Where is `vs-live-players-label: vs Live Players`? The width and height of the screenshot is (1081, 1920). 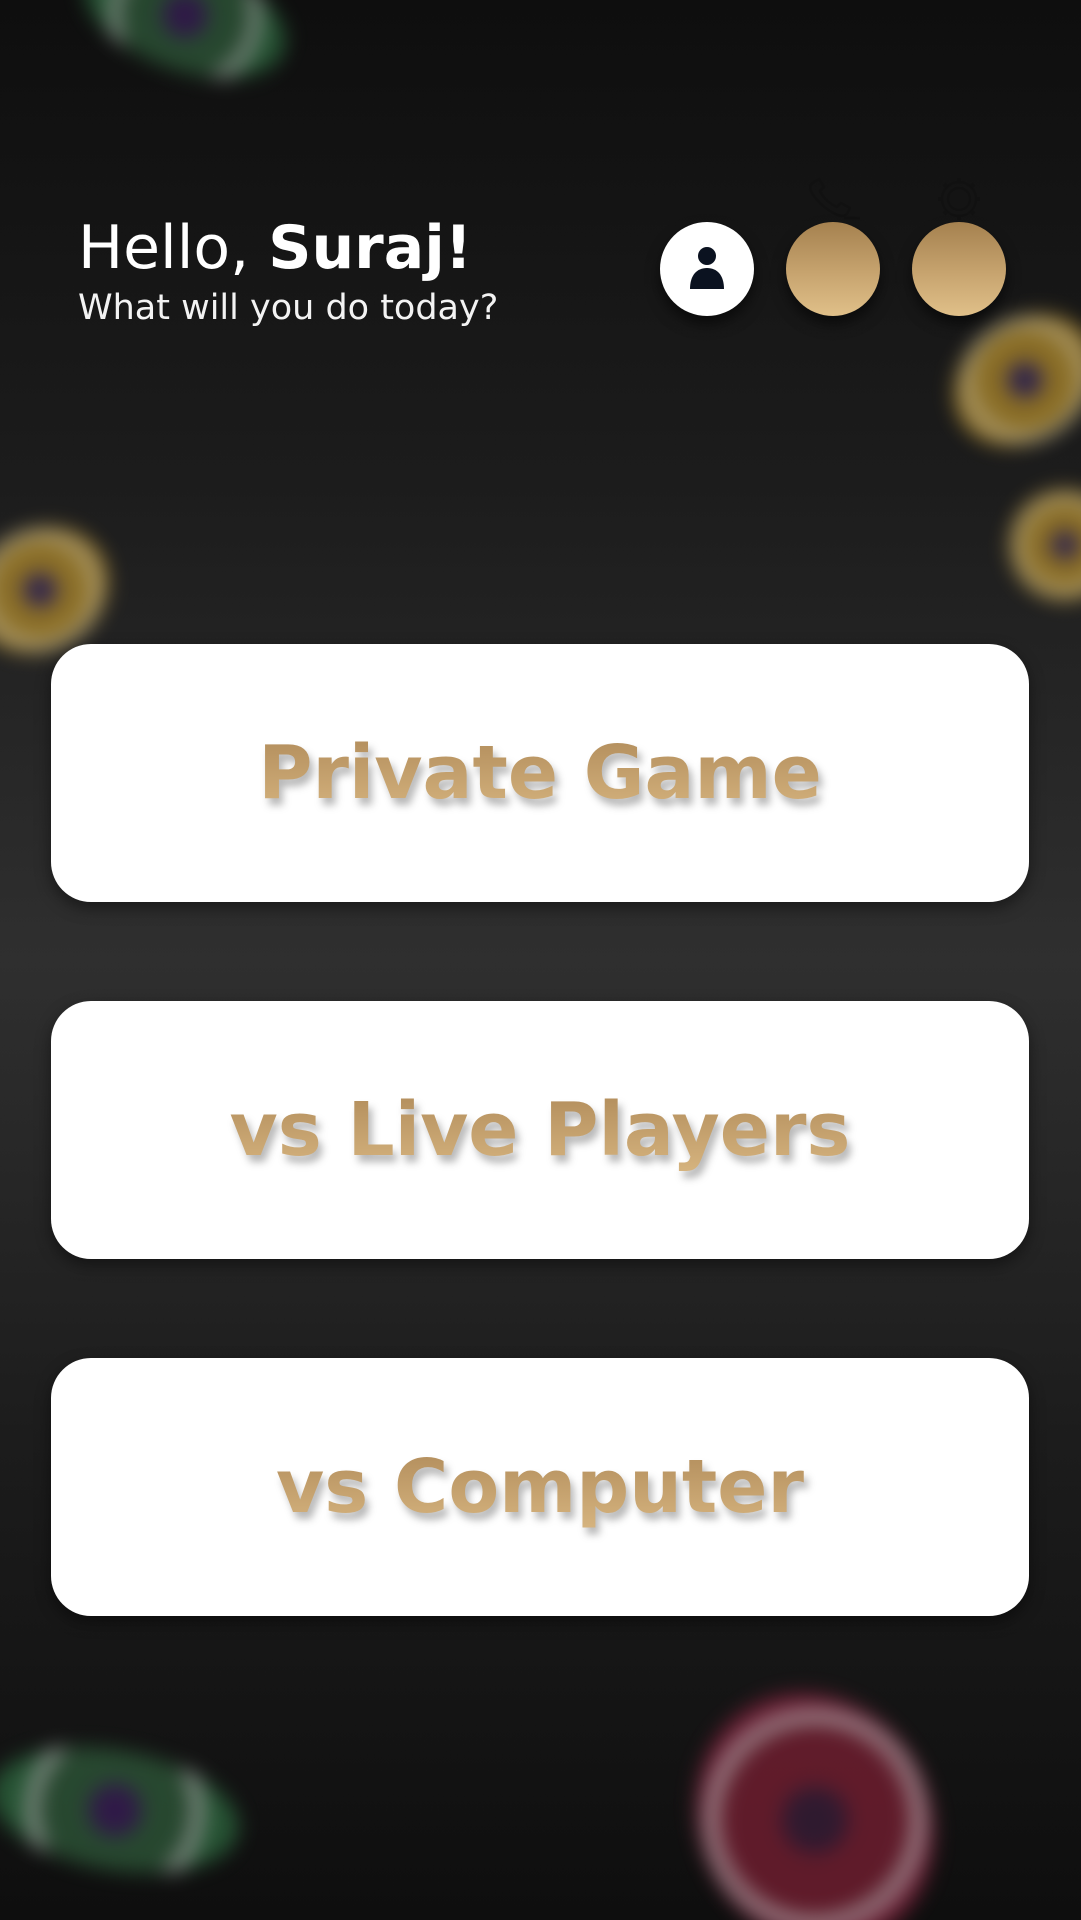 vs-live-players-label: vs Live Players is located at coordinates (540, 1130).